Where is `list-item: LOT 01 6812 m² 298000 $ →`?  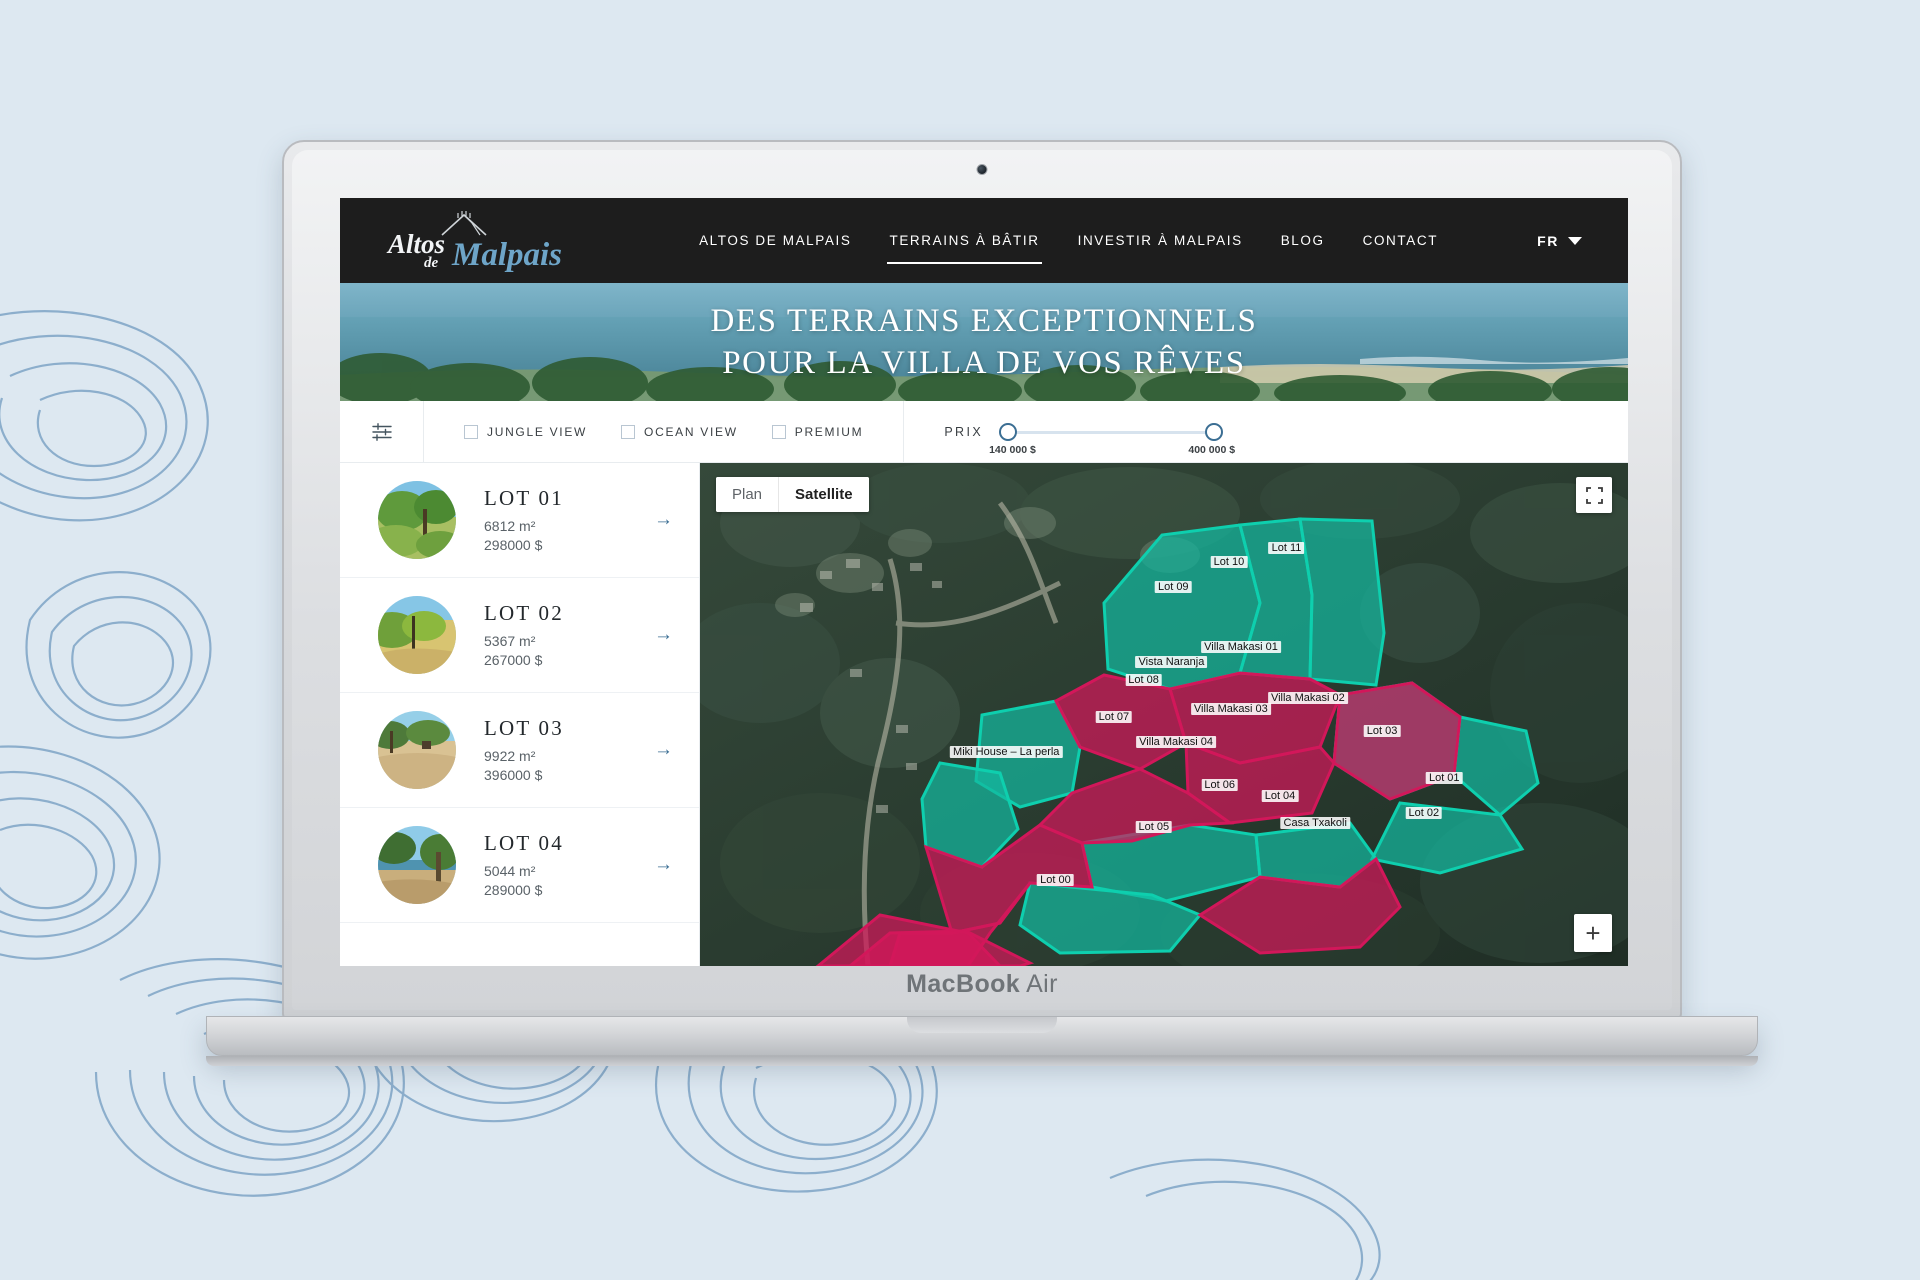
list-item: LOT 01 6812 m² 298000 $ → is located at coordinates (519, 520).